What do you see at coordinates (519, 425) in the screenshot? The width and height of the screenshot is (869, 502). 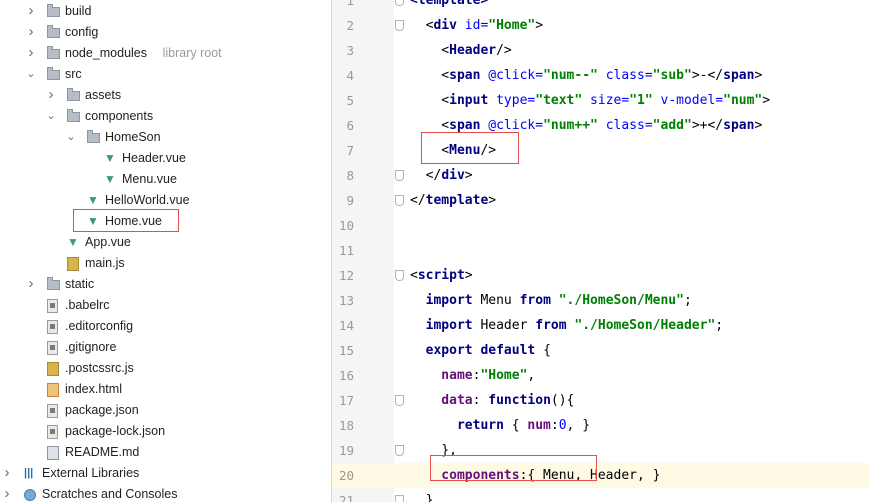 I see `code-token: {` at bounding box center [519, 425].